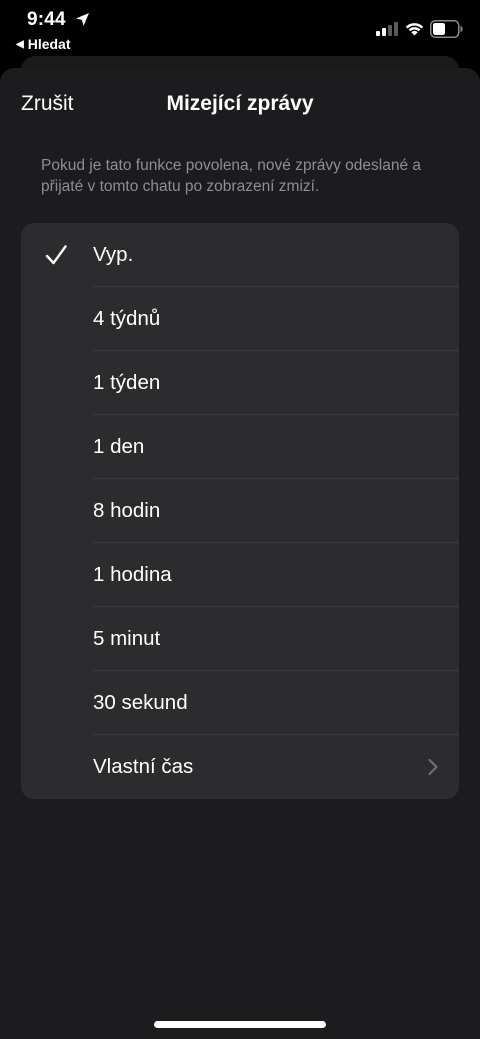  I want to click on option-label: 1 hodina, so click(132, 574).